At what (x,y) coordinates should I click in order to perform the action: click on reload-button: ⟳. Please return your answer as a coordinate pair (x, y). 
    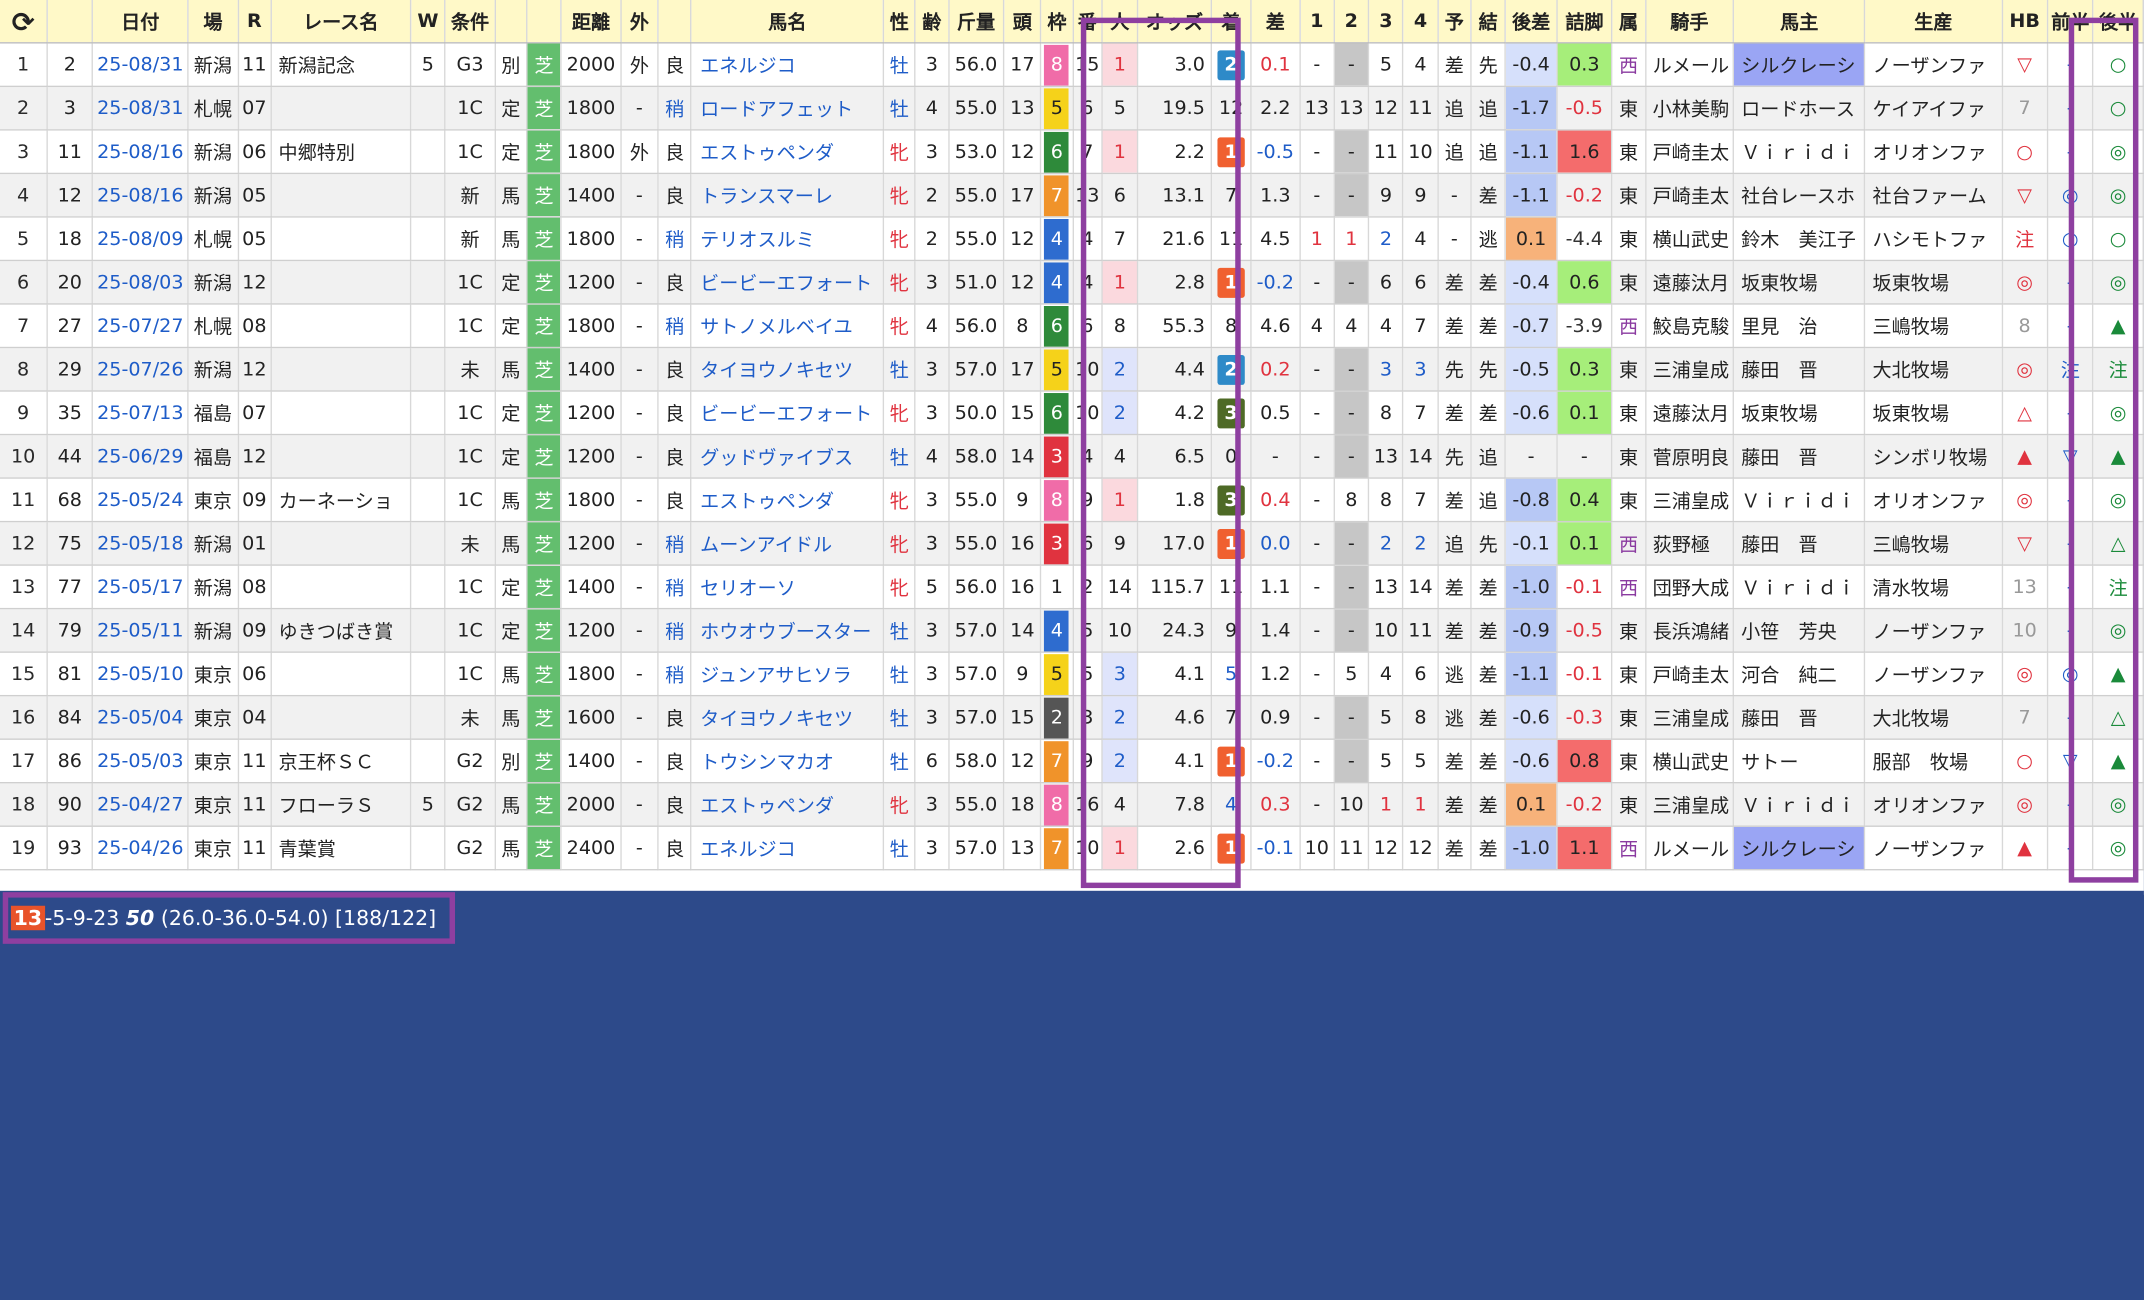
    Looking at the image, I should click on (24, 22).